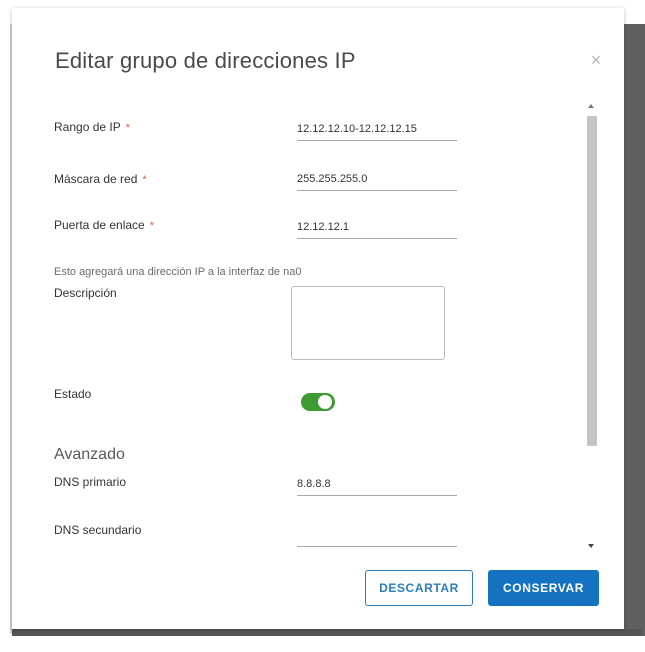 This screenshot has height=652, width=645. Describe the element at coordinates (377, 227) in the screenshot. I see `gateway-input` at that location.